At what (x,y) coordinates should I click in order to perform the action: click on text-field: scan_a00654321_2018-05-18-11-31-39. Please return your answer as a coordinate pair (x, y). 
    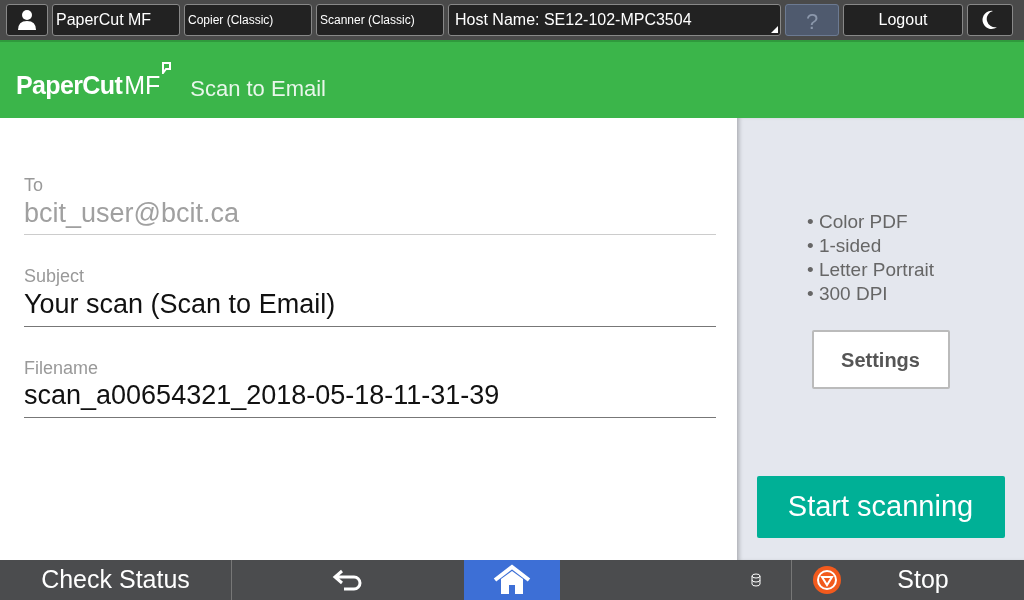
    Looking at the image, I should click on (370, 398).